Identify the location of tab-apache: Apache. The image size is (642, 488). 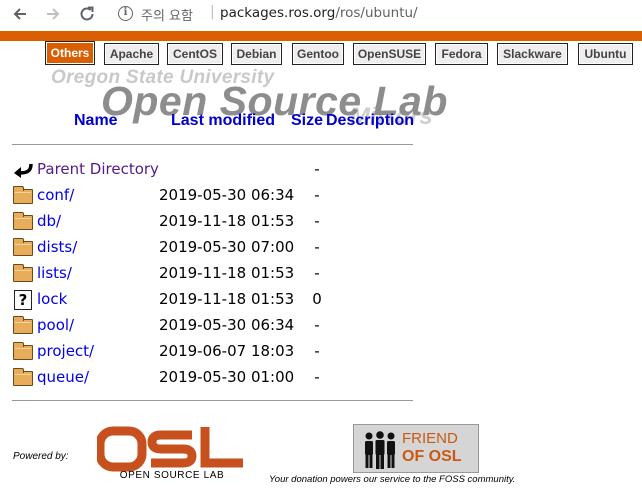
(131, 54).